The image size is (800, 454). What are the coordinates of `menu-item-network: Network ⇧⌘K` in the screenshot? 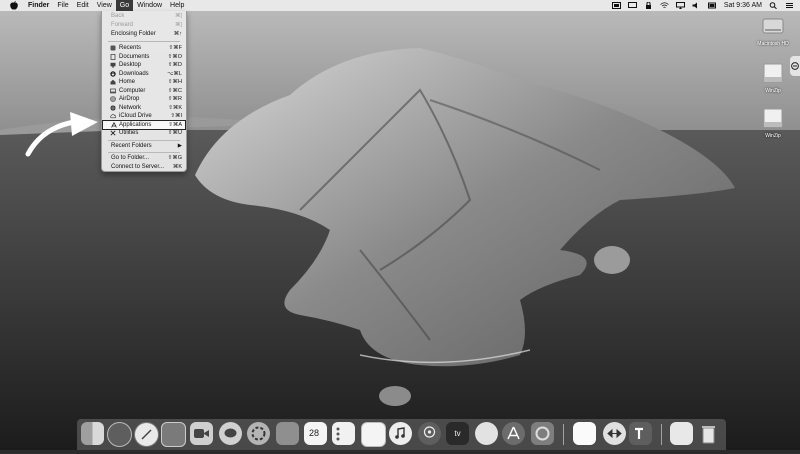 It's located at (144, 108).